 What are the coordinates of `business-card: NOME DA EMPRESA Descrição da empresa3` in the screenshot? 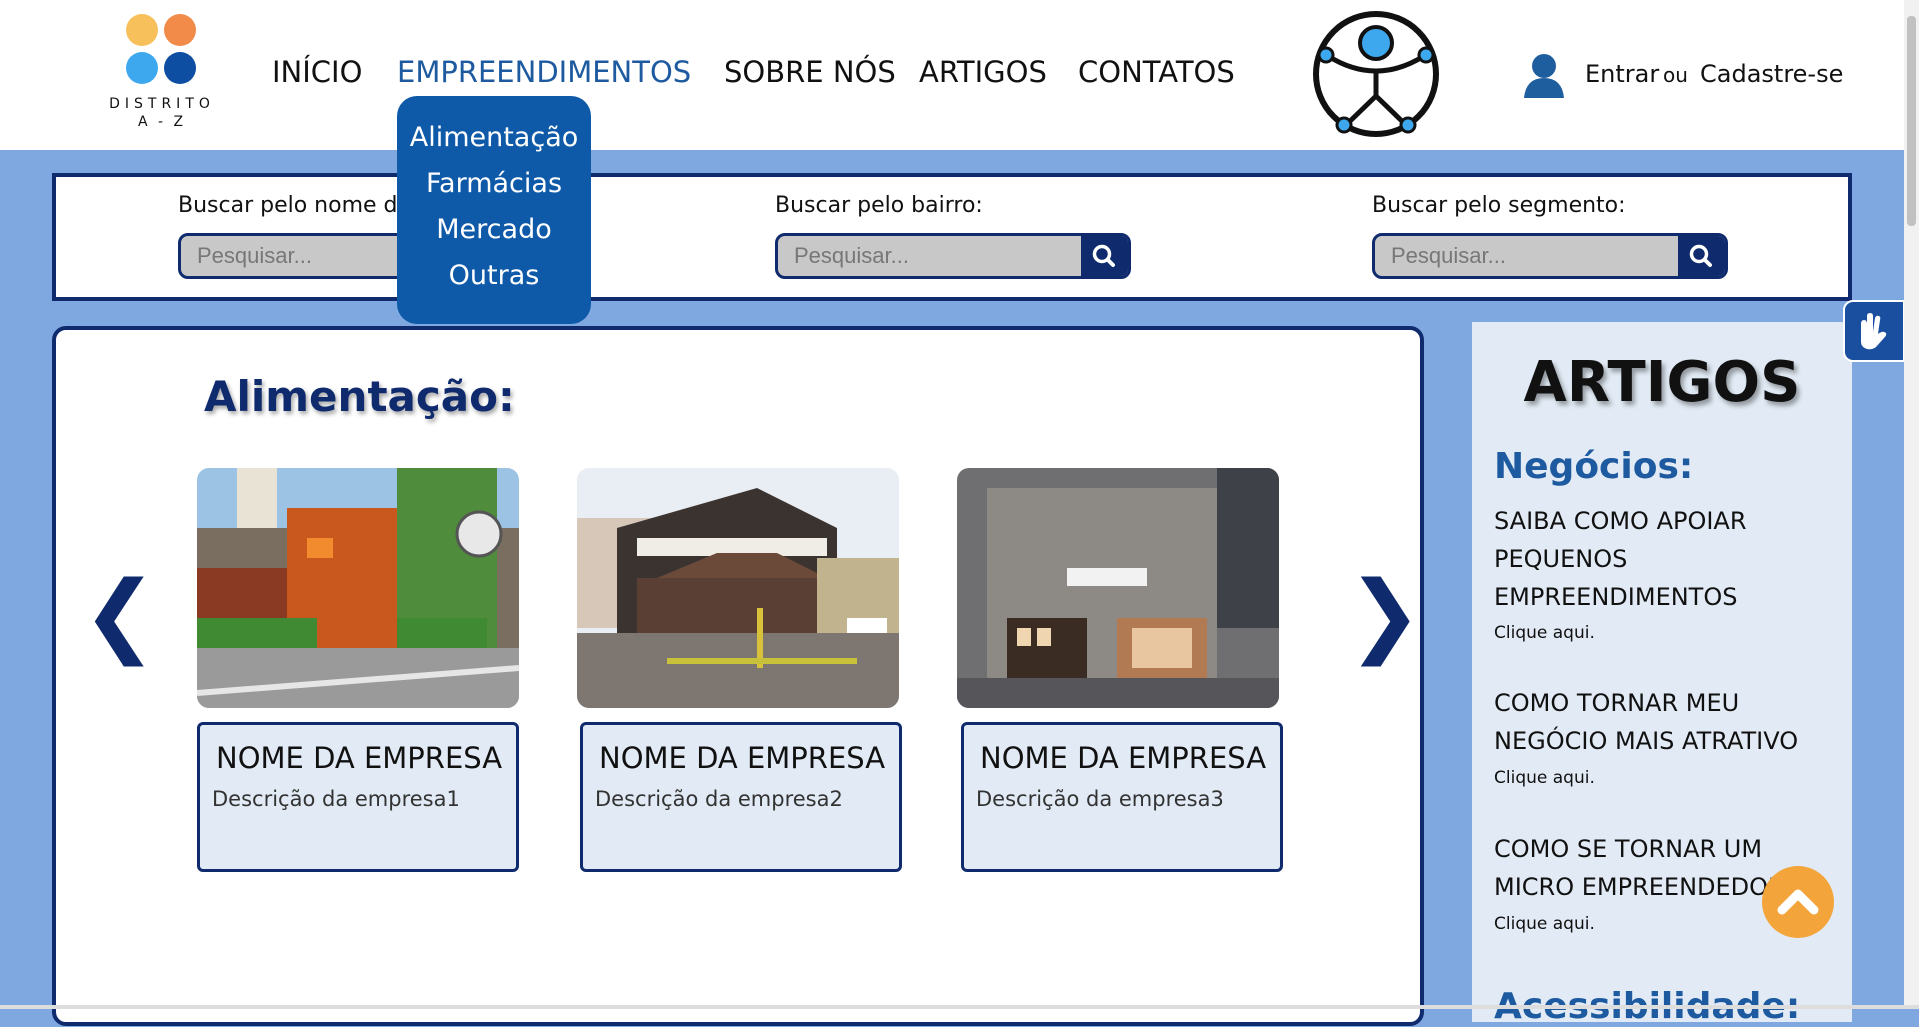 It's located at (1122, 797).